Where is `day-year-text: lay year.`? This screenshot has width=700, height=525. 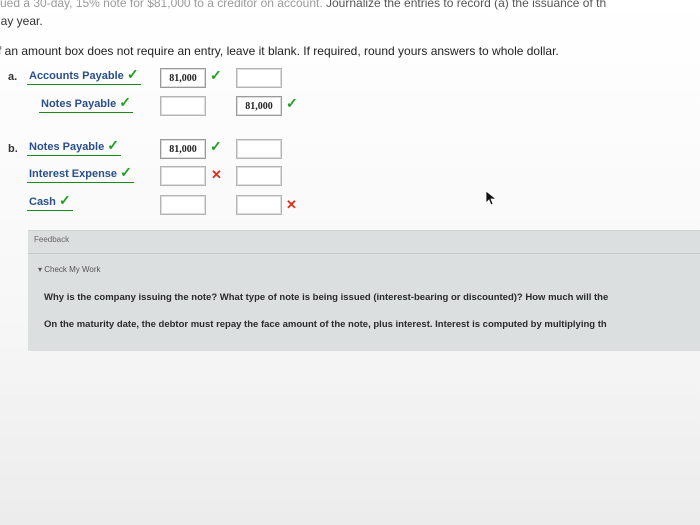 day-year-text: lay year. is located at coordinates (21, 21).